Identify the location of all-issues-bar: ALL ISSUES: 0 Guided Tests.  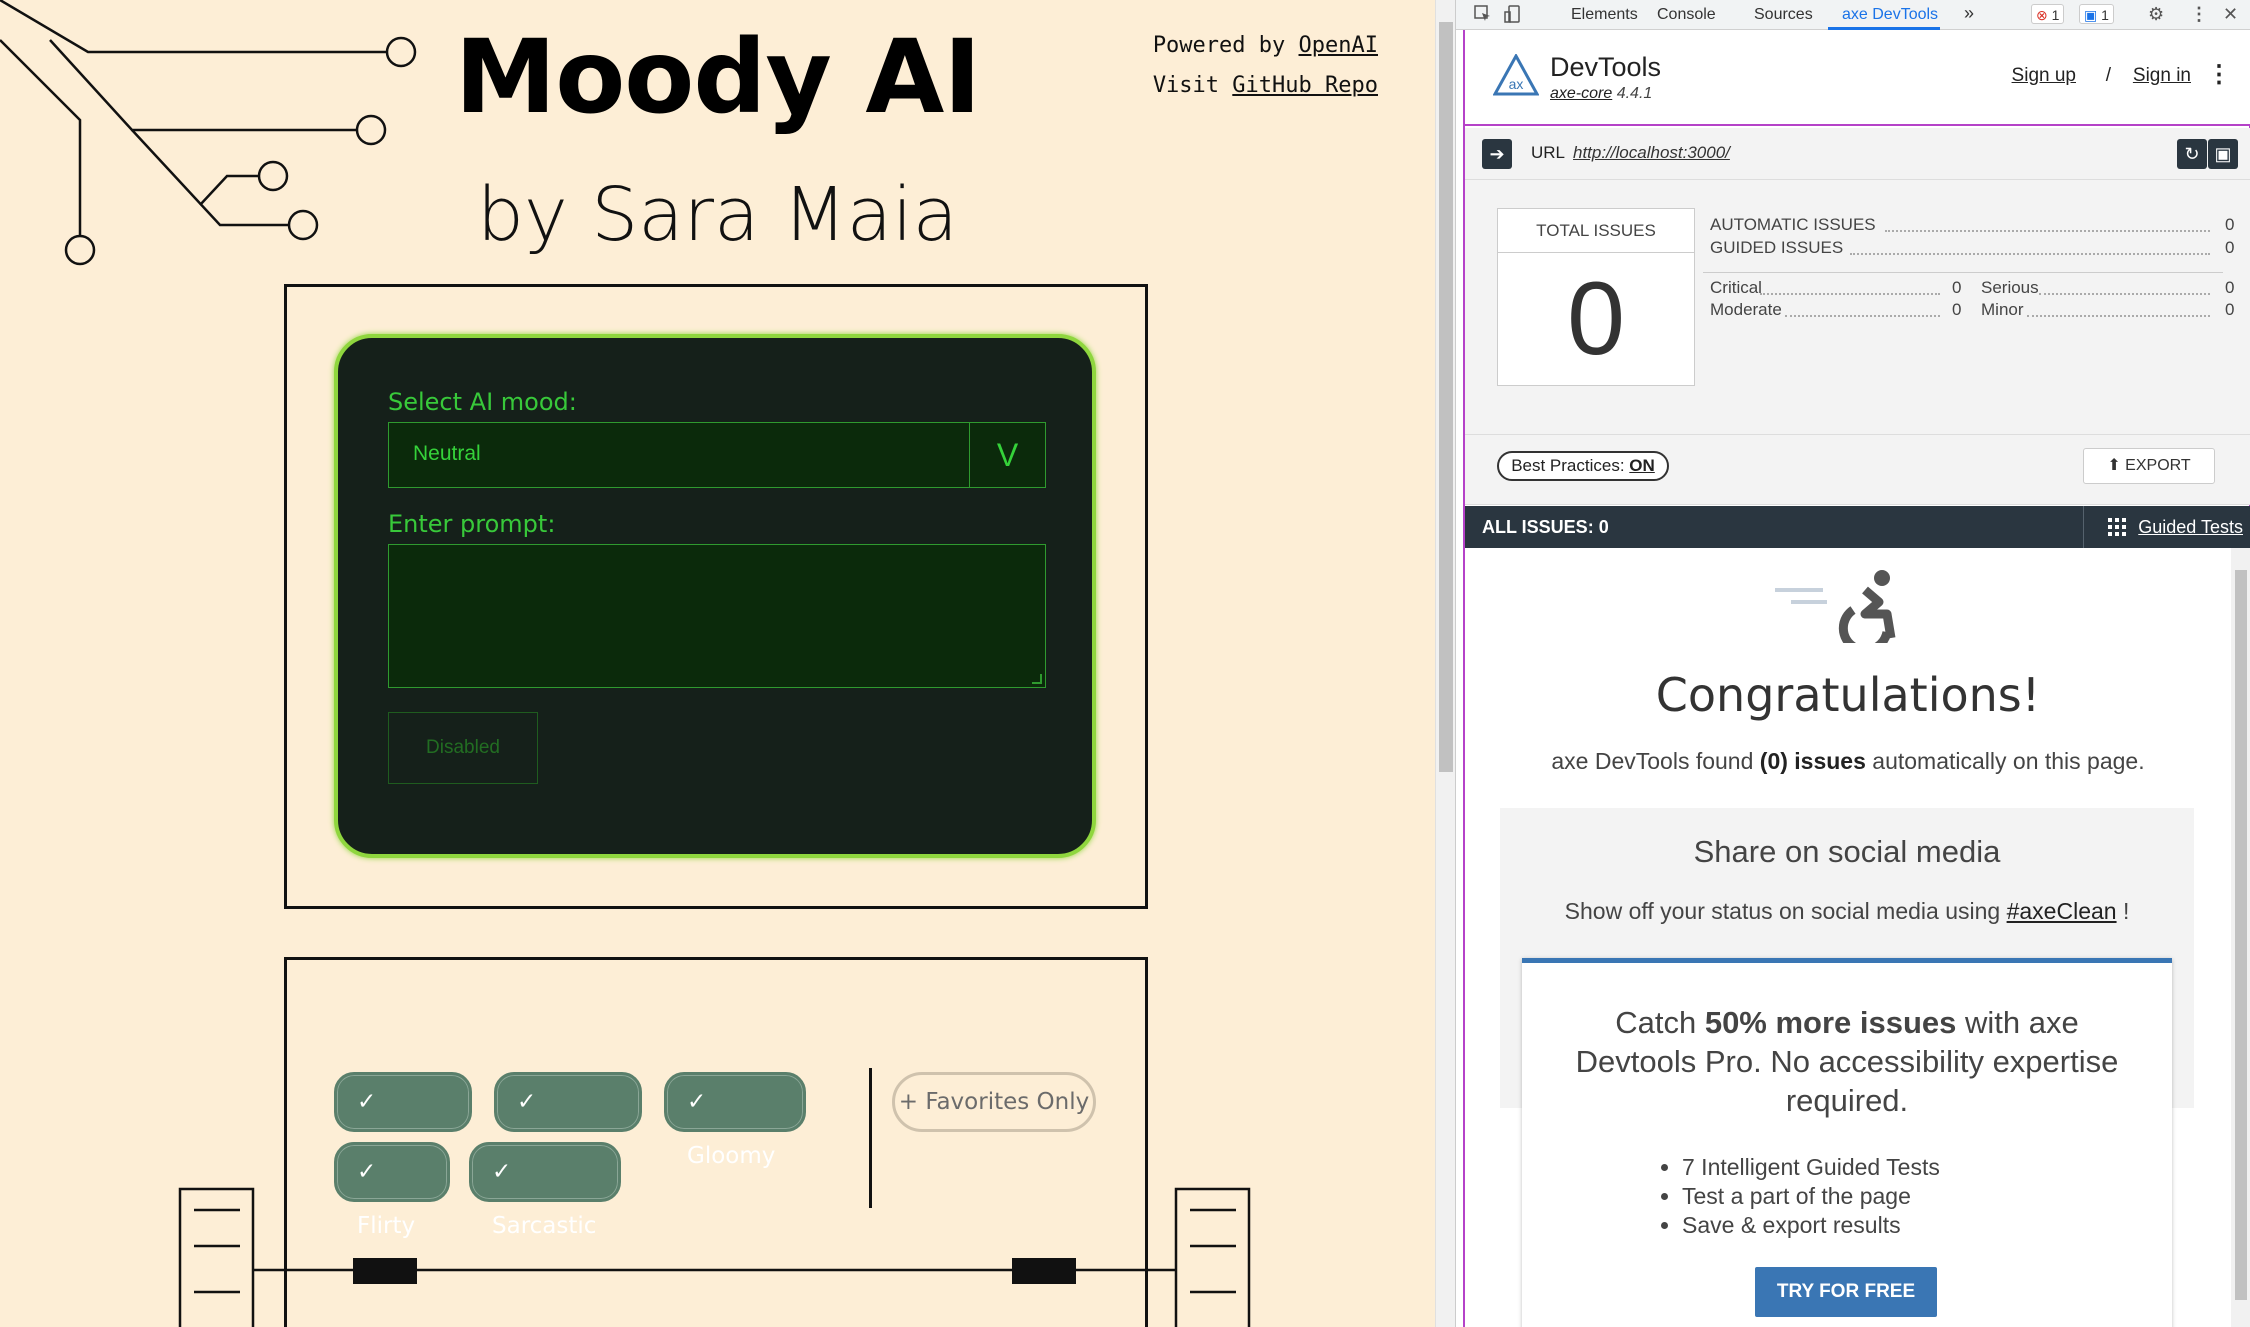
(1857, 527).